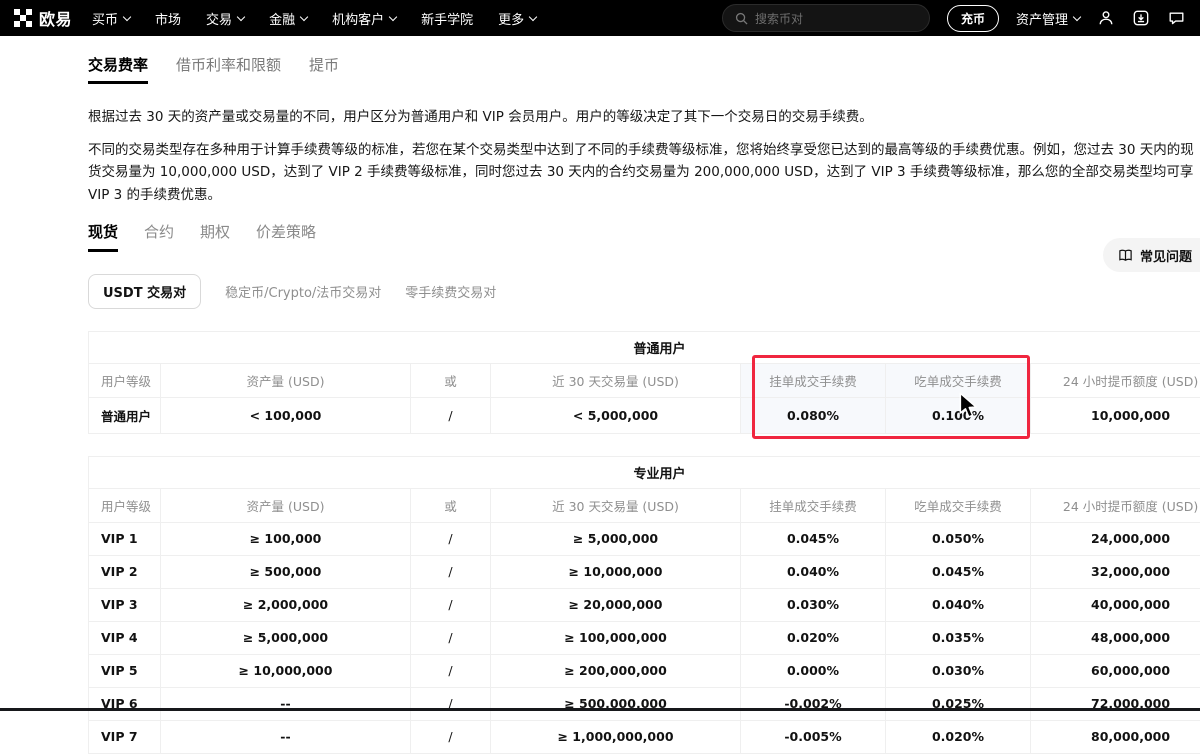  What do you see at coordinates (958, 505) in the screenshot?
I see `column-header: 吃单成交手续费` at bounding box center [958, 505].